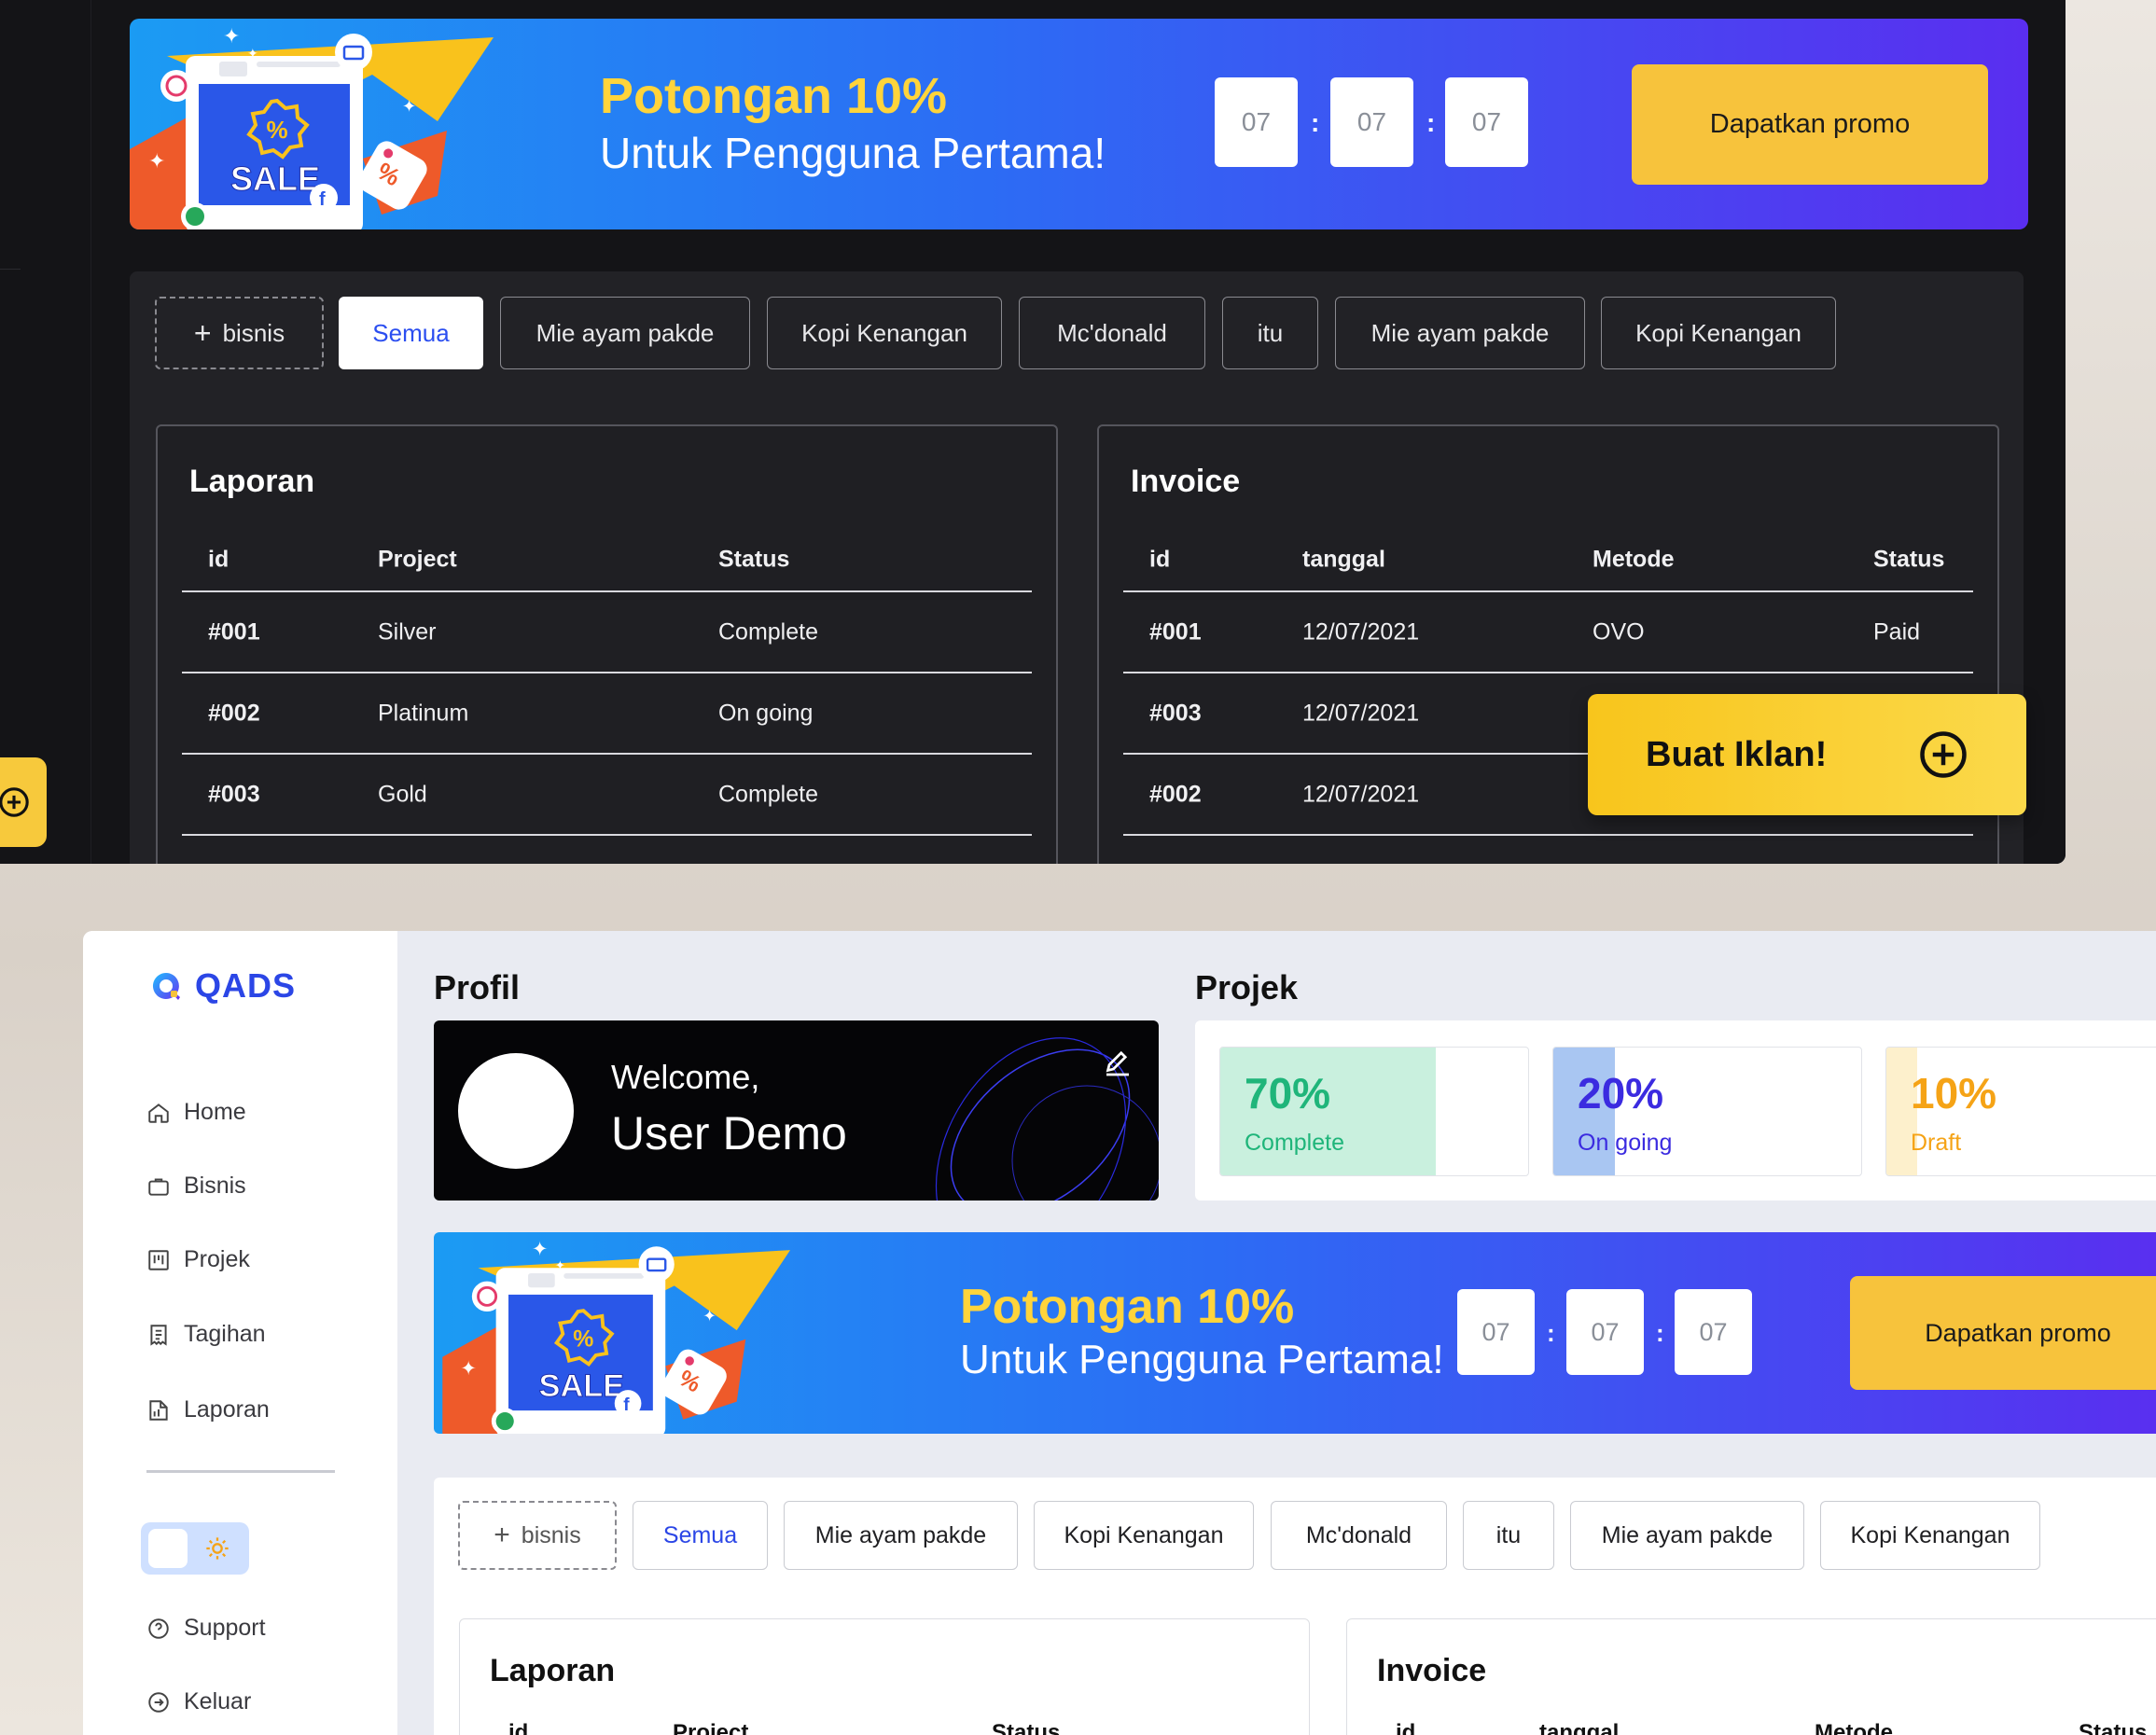  Describe the element at coordinates (1707, 1111) in the screenshot. I see `stat-ongoing: 20% On going` at that location.